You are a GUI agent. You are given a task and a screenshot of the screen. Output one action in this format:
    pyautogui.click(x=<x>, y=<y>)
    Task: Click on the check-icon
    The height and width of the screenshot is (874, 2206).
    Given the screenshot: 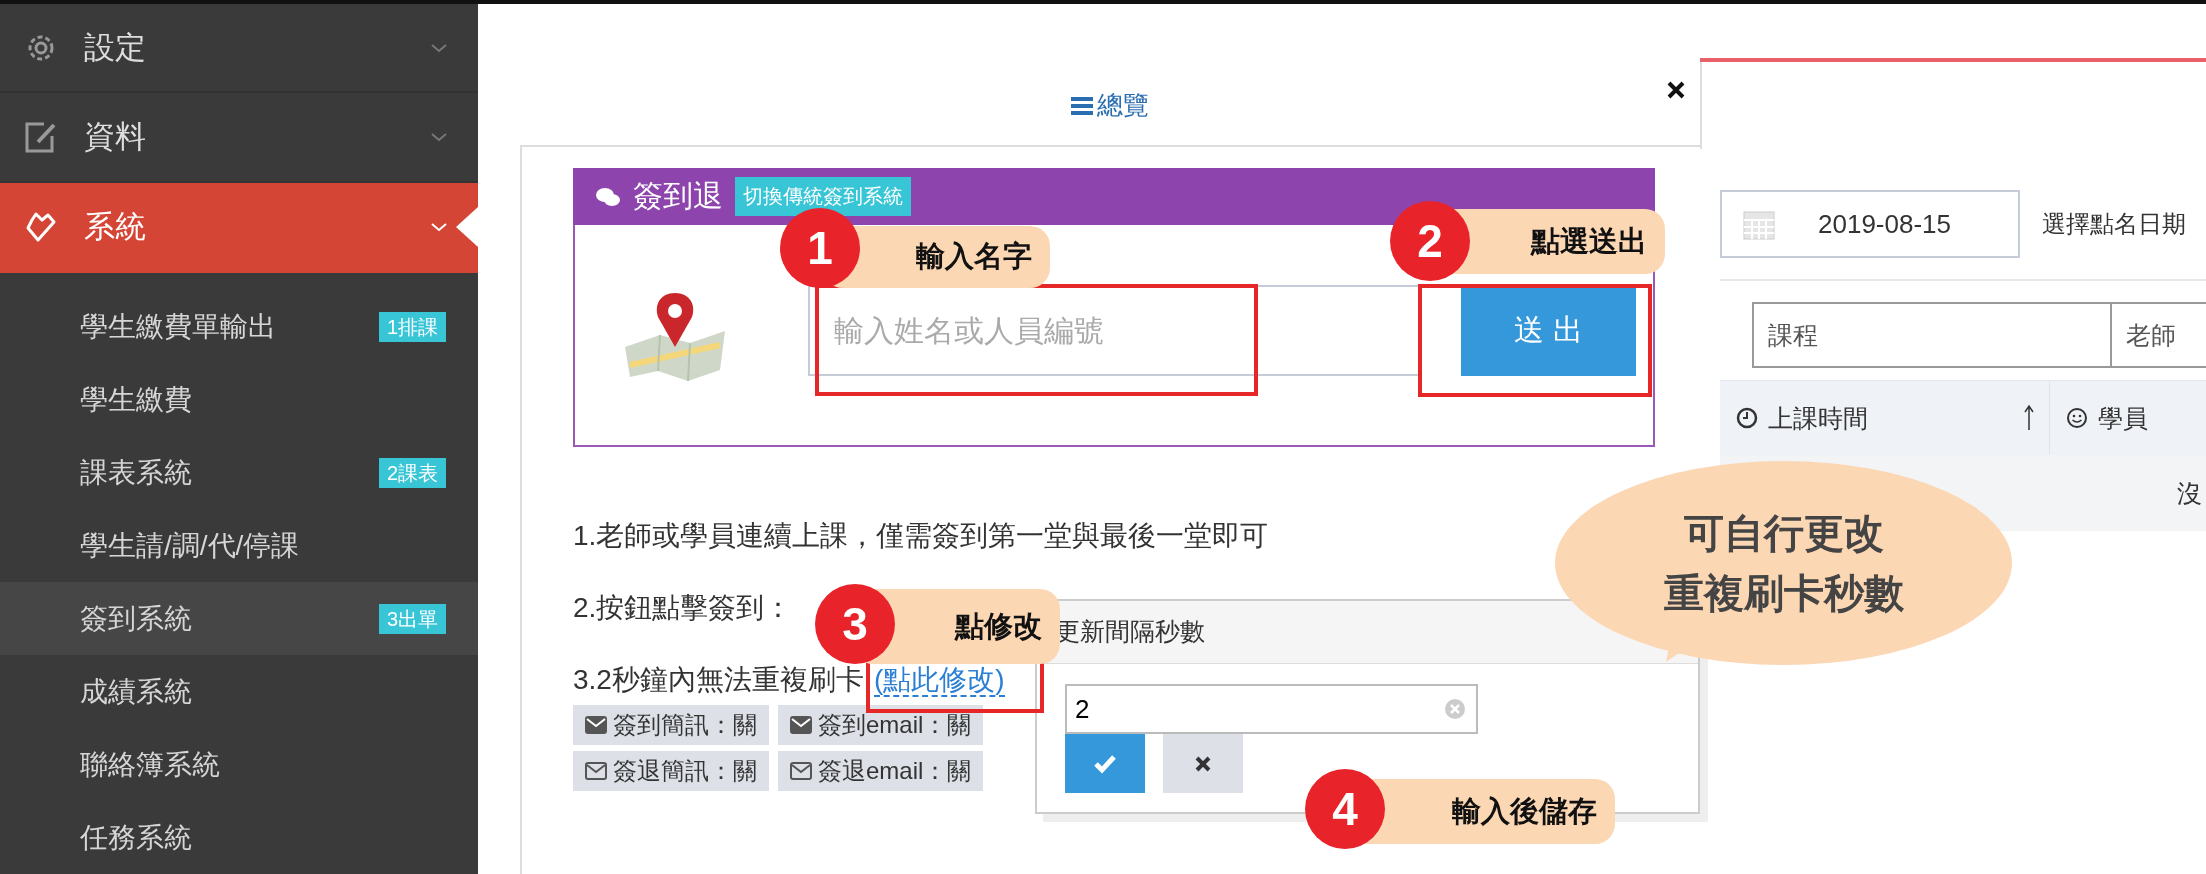 What is the action you would take?
    pyautogui.click(x=1105, y=763)
    